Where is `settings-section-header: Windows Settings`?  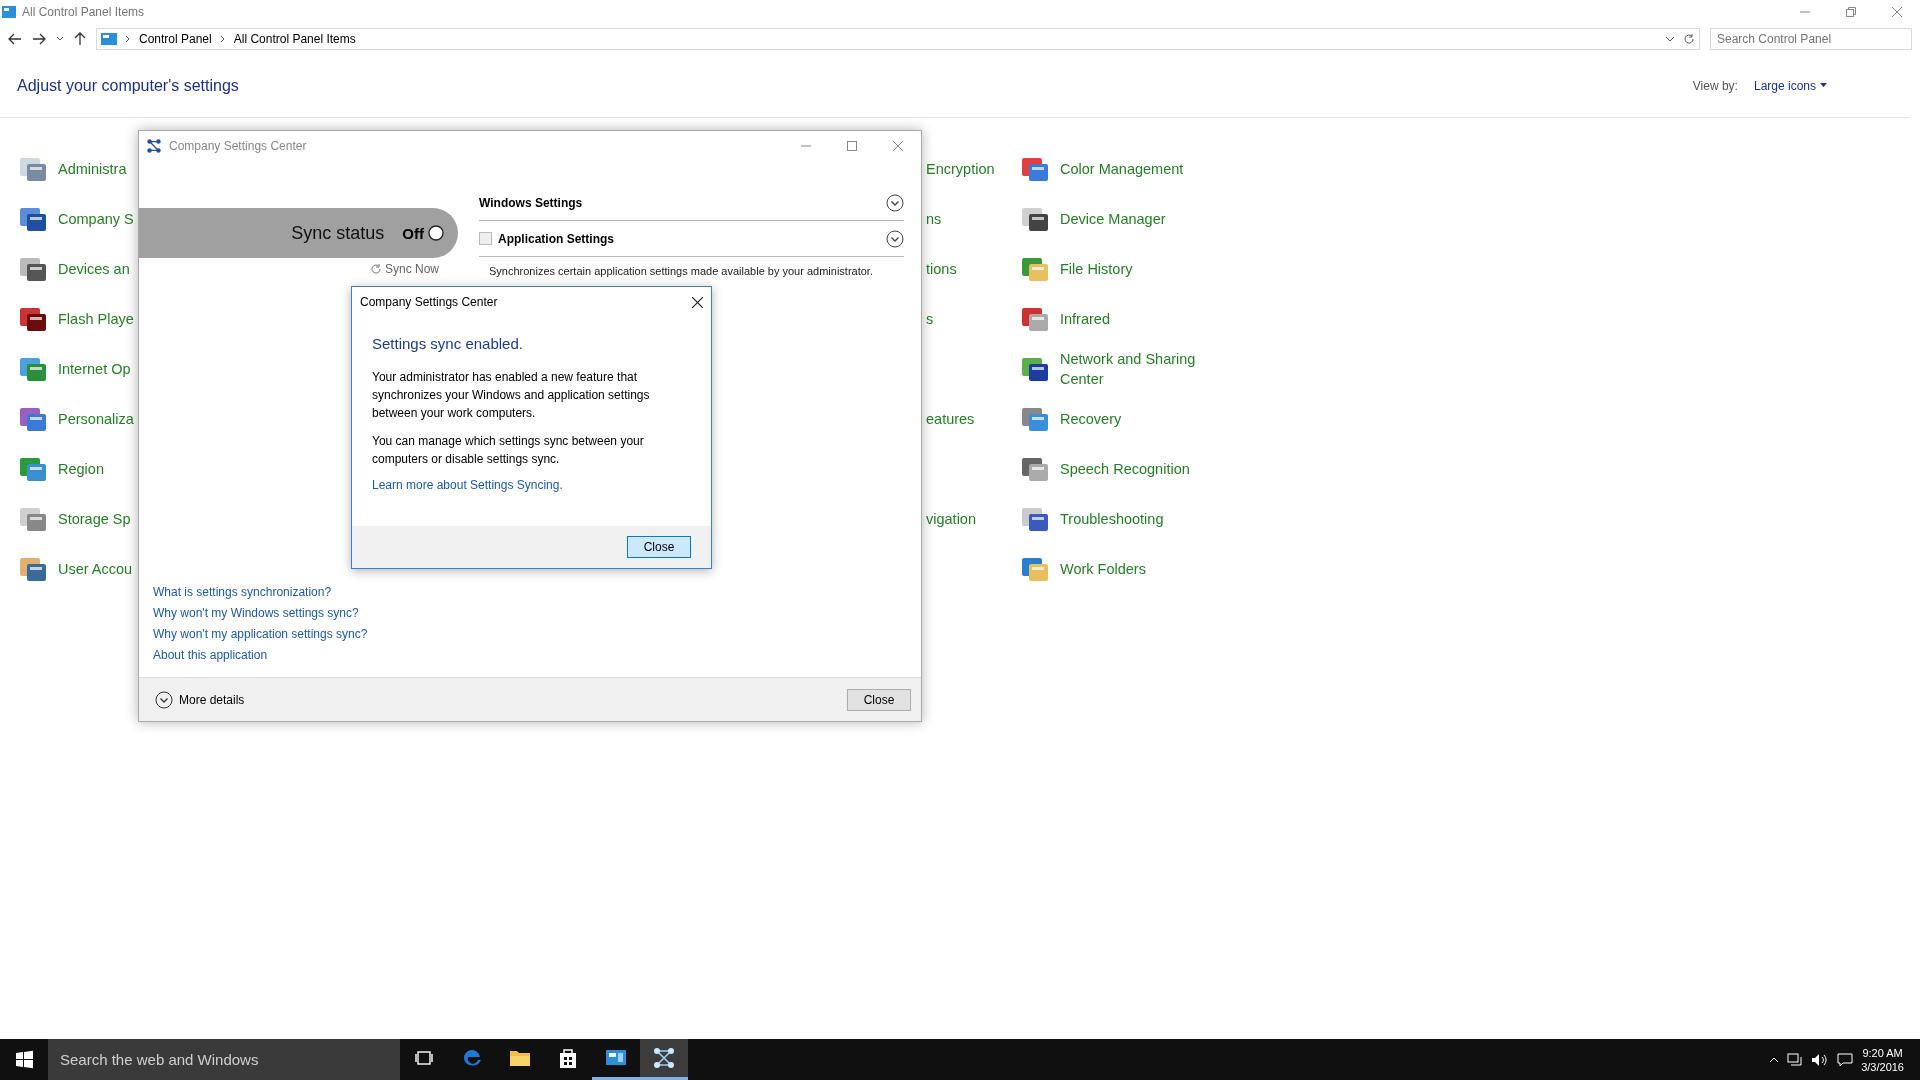 settings-section-header: Windows Settings is located at coordinates (691, 203).